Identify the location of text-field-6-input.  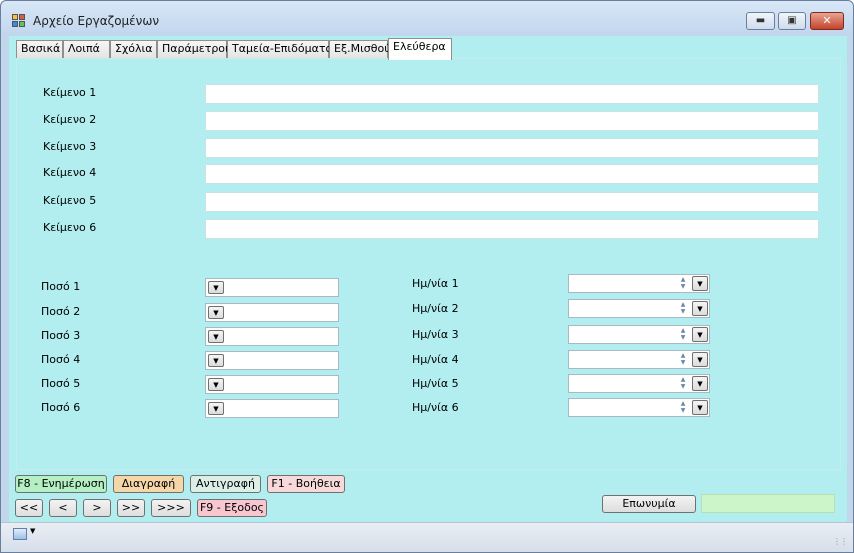
(512, 229).